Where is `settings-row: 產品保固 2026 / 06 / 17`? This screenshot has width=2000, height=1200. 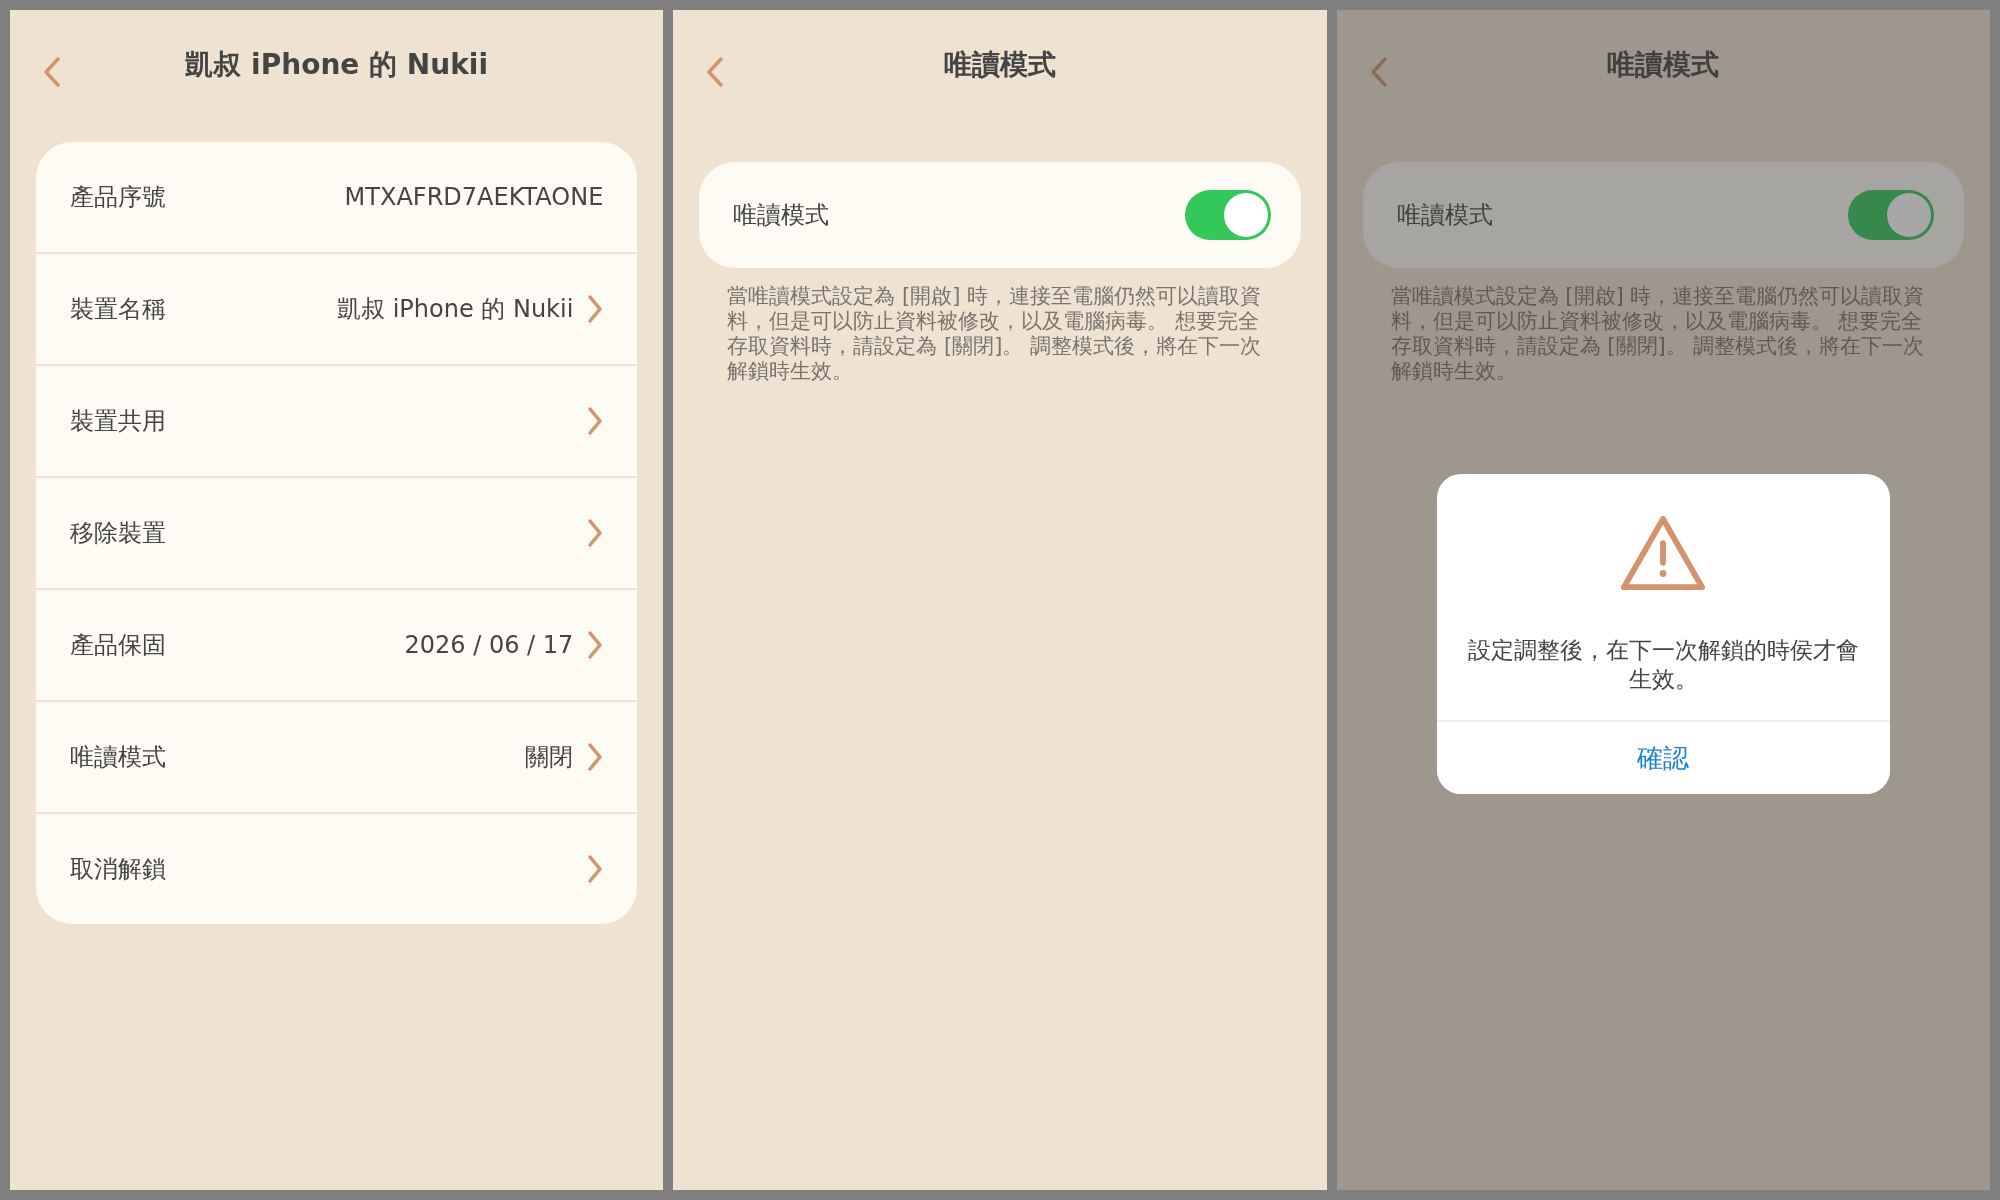
settings-row: 產品保固 2026 / 06 / 17 is located at coordinates (337, 646).